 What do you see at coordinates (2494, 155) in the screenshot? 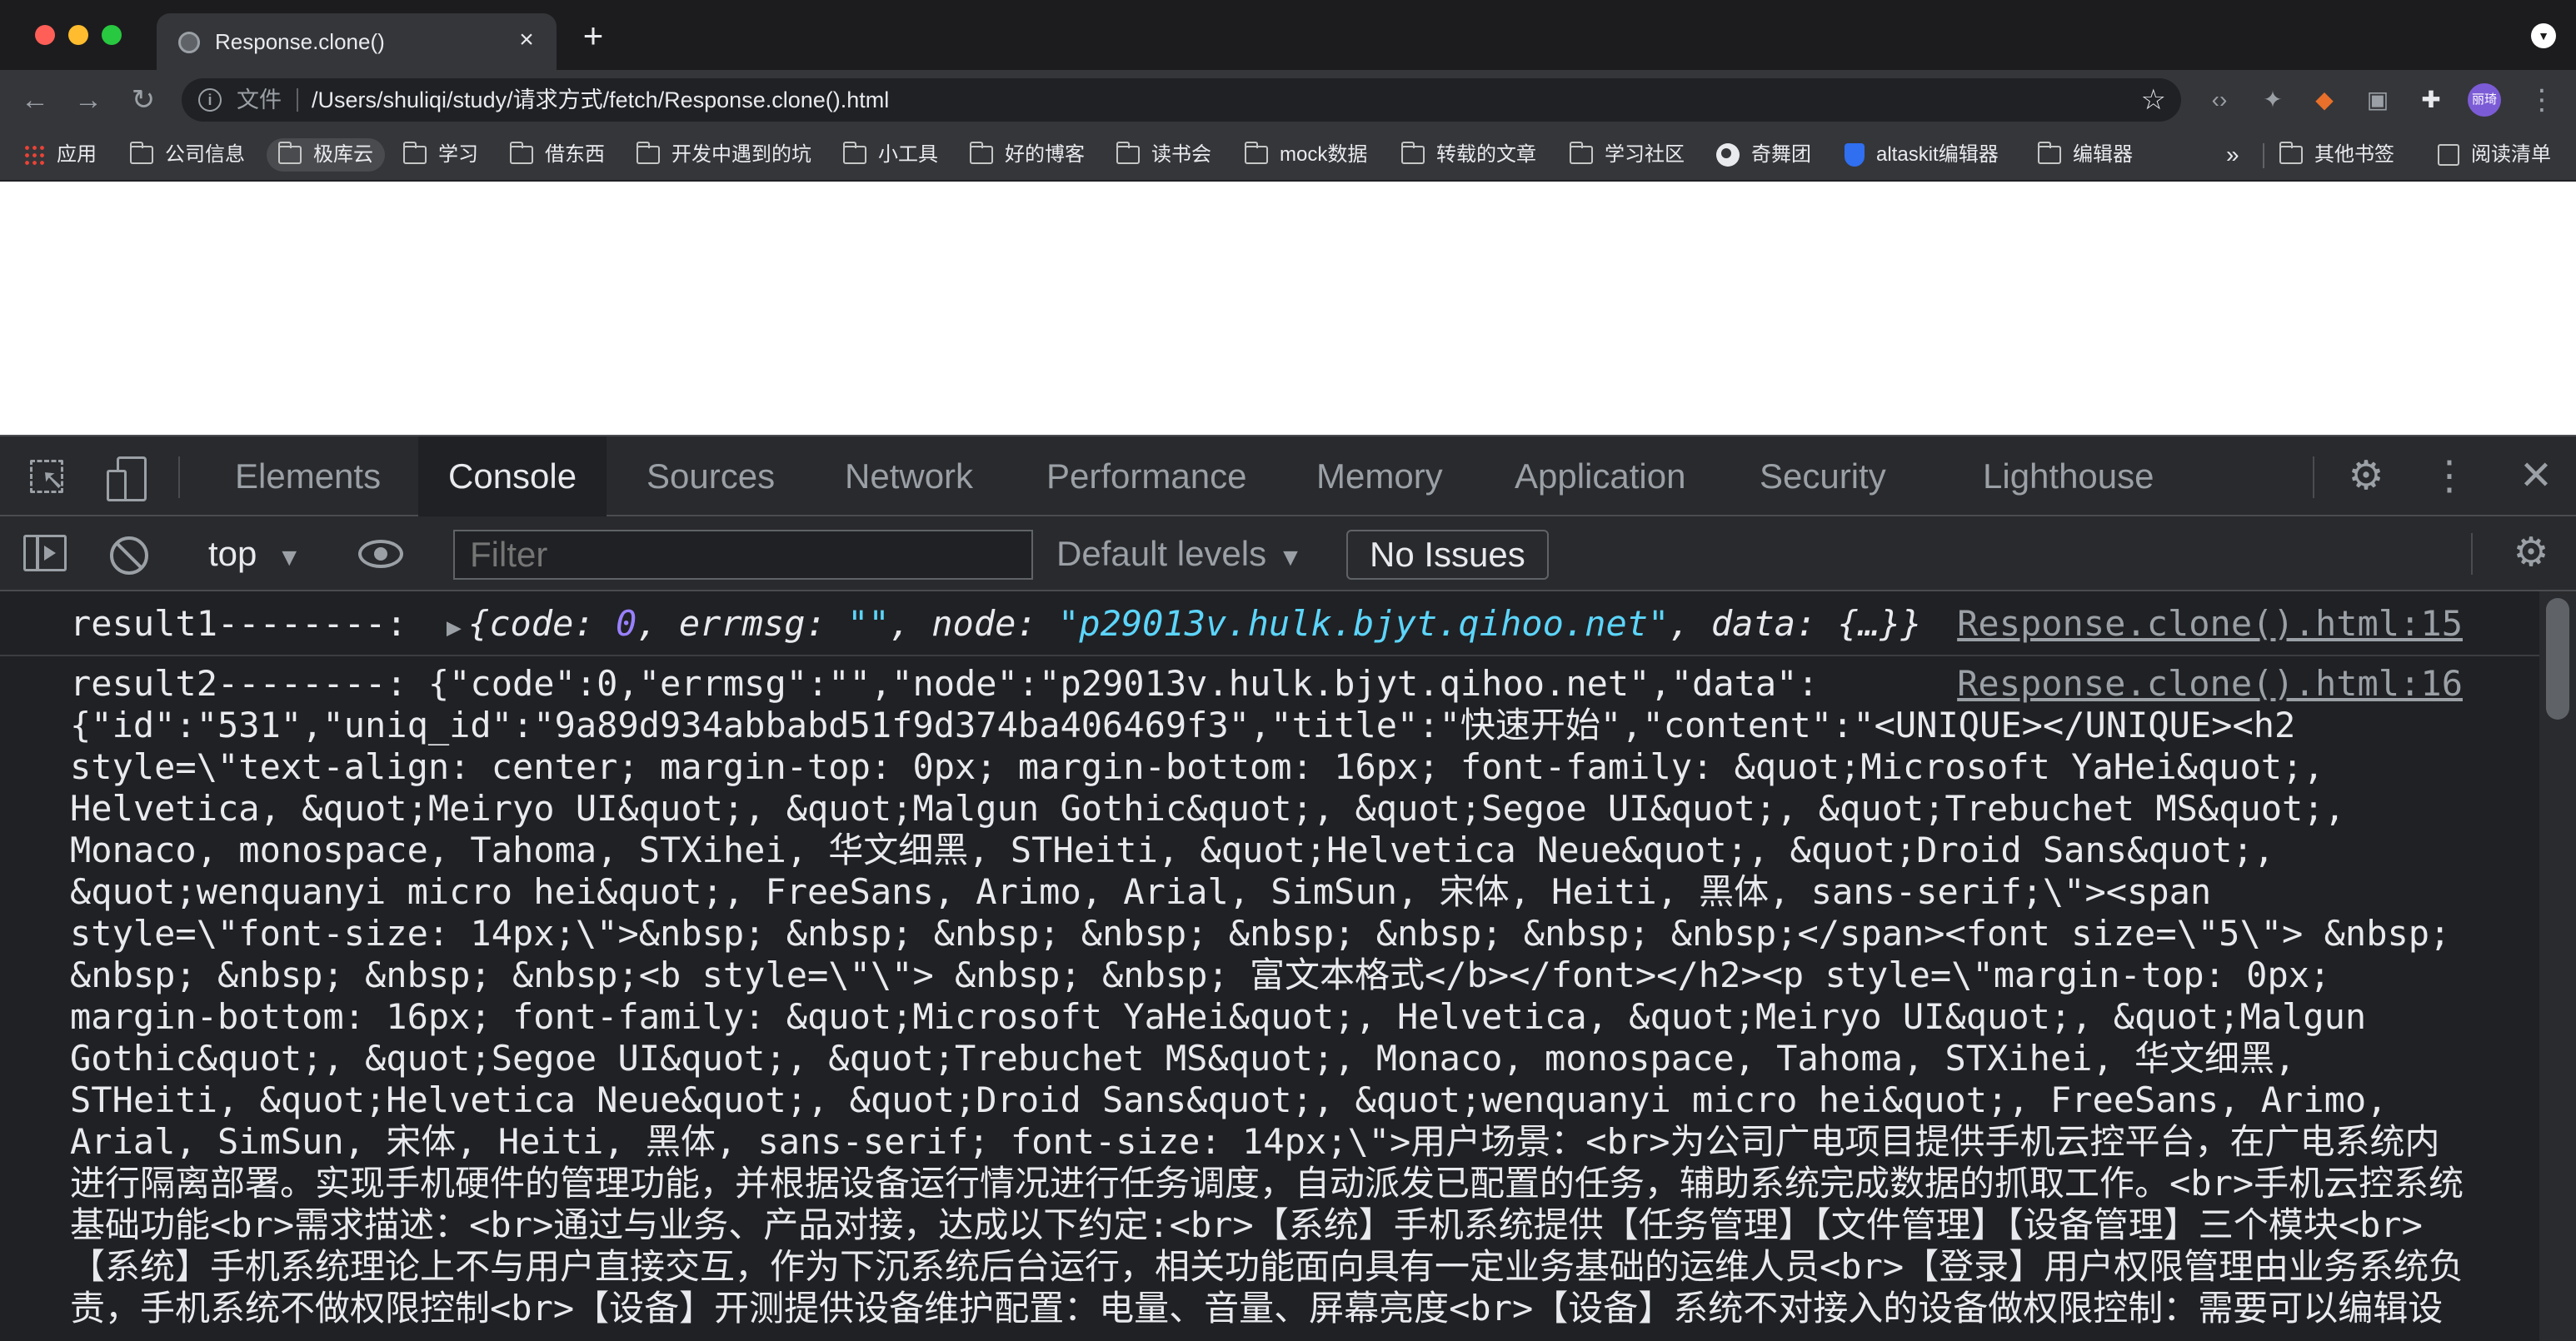
I see `reading-list: 阅读清单` at bounding box center [2494, 155].